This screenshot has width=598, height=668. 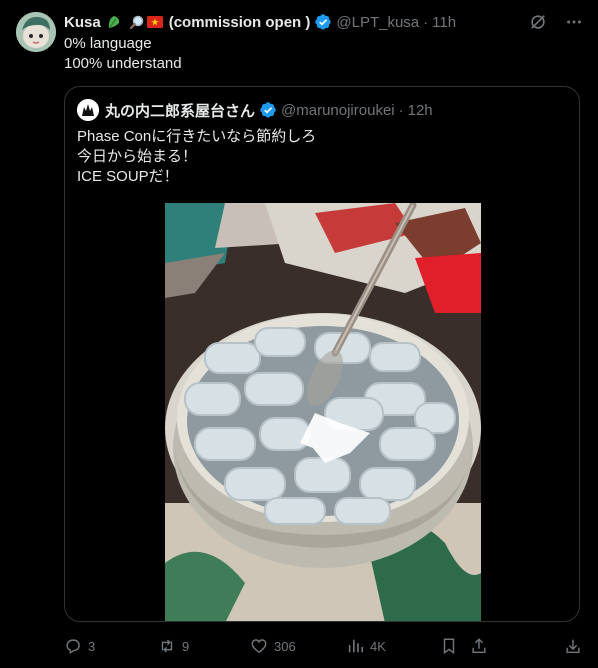 What do you see at coordinates (285, 646) in the screenshot?
I see `like-count: 306` at bounding box center [285, 646].